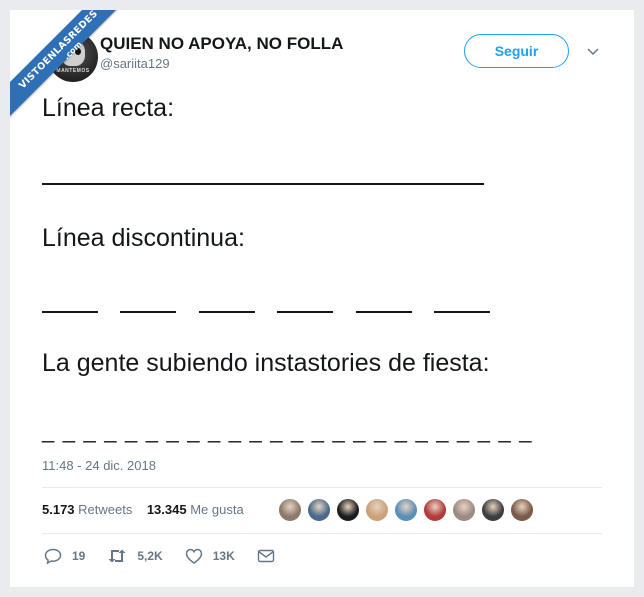 The height and width of the screenshot is (597, 644). What do you see at coordinates (117, 556) in the screenshot?
I see `retweet-icon` at bounding box center [117, 556].